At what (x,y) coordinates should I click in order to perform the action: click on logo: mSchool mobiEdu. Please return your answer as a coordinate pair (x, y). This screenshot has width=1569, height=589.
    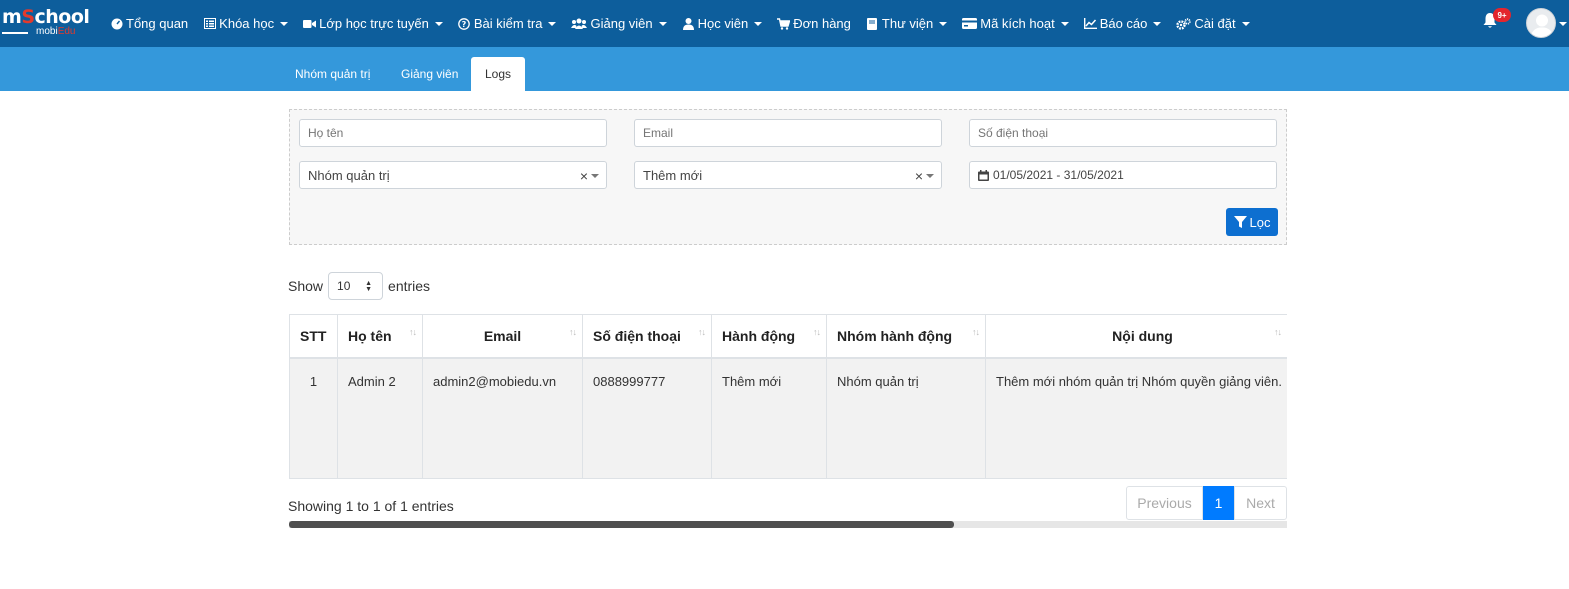
    Looking at the image, I should click on (47, 22).